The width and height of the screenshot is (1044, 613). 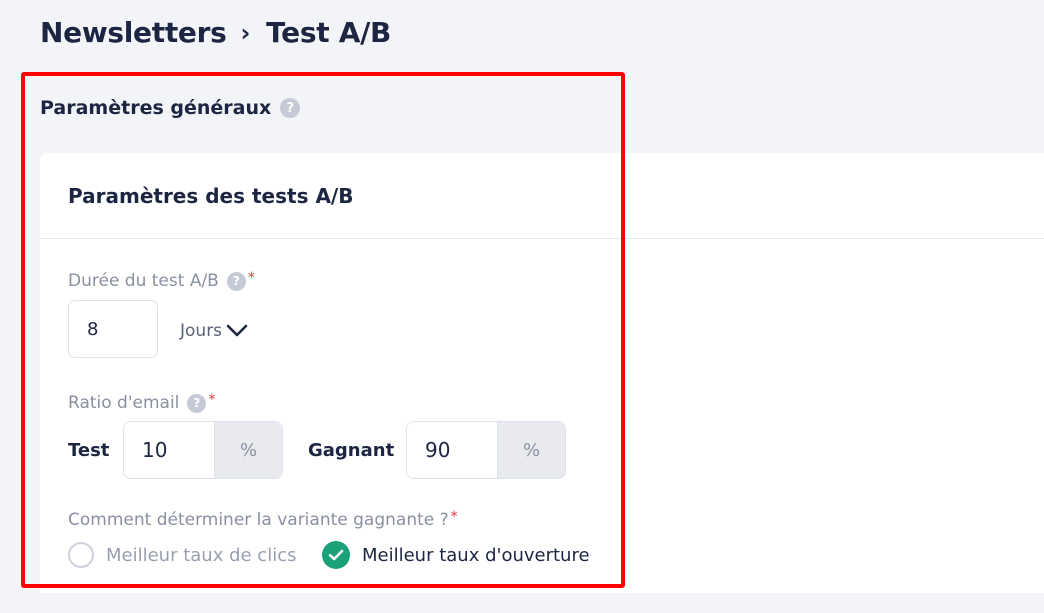 I want to click on duration-label: Durée du test A/B ? *, so click(x=161, y=280).